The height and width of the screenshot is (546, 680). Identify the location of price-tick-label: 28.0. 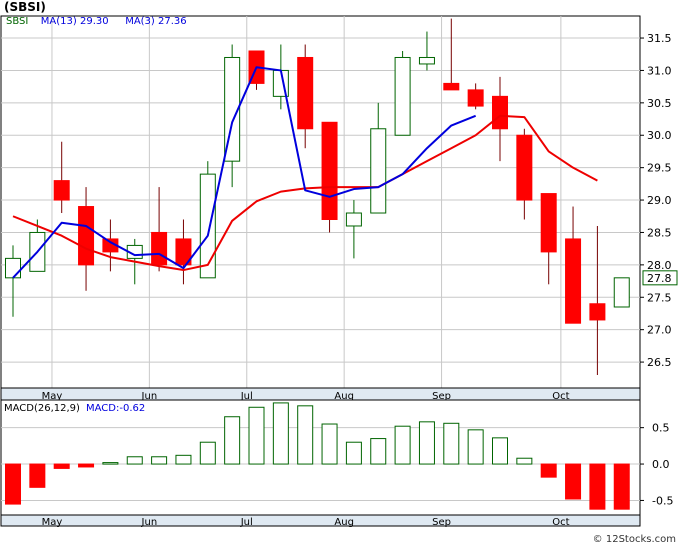
(659, 265).